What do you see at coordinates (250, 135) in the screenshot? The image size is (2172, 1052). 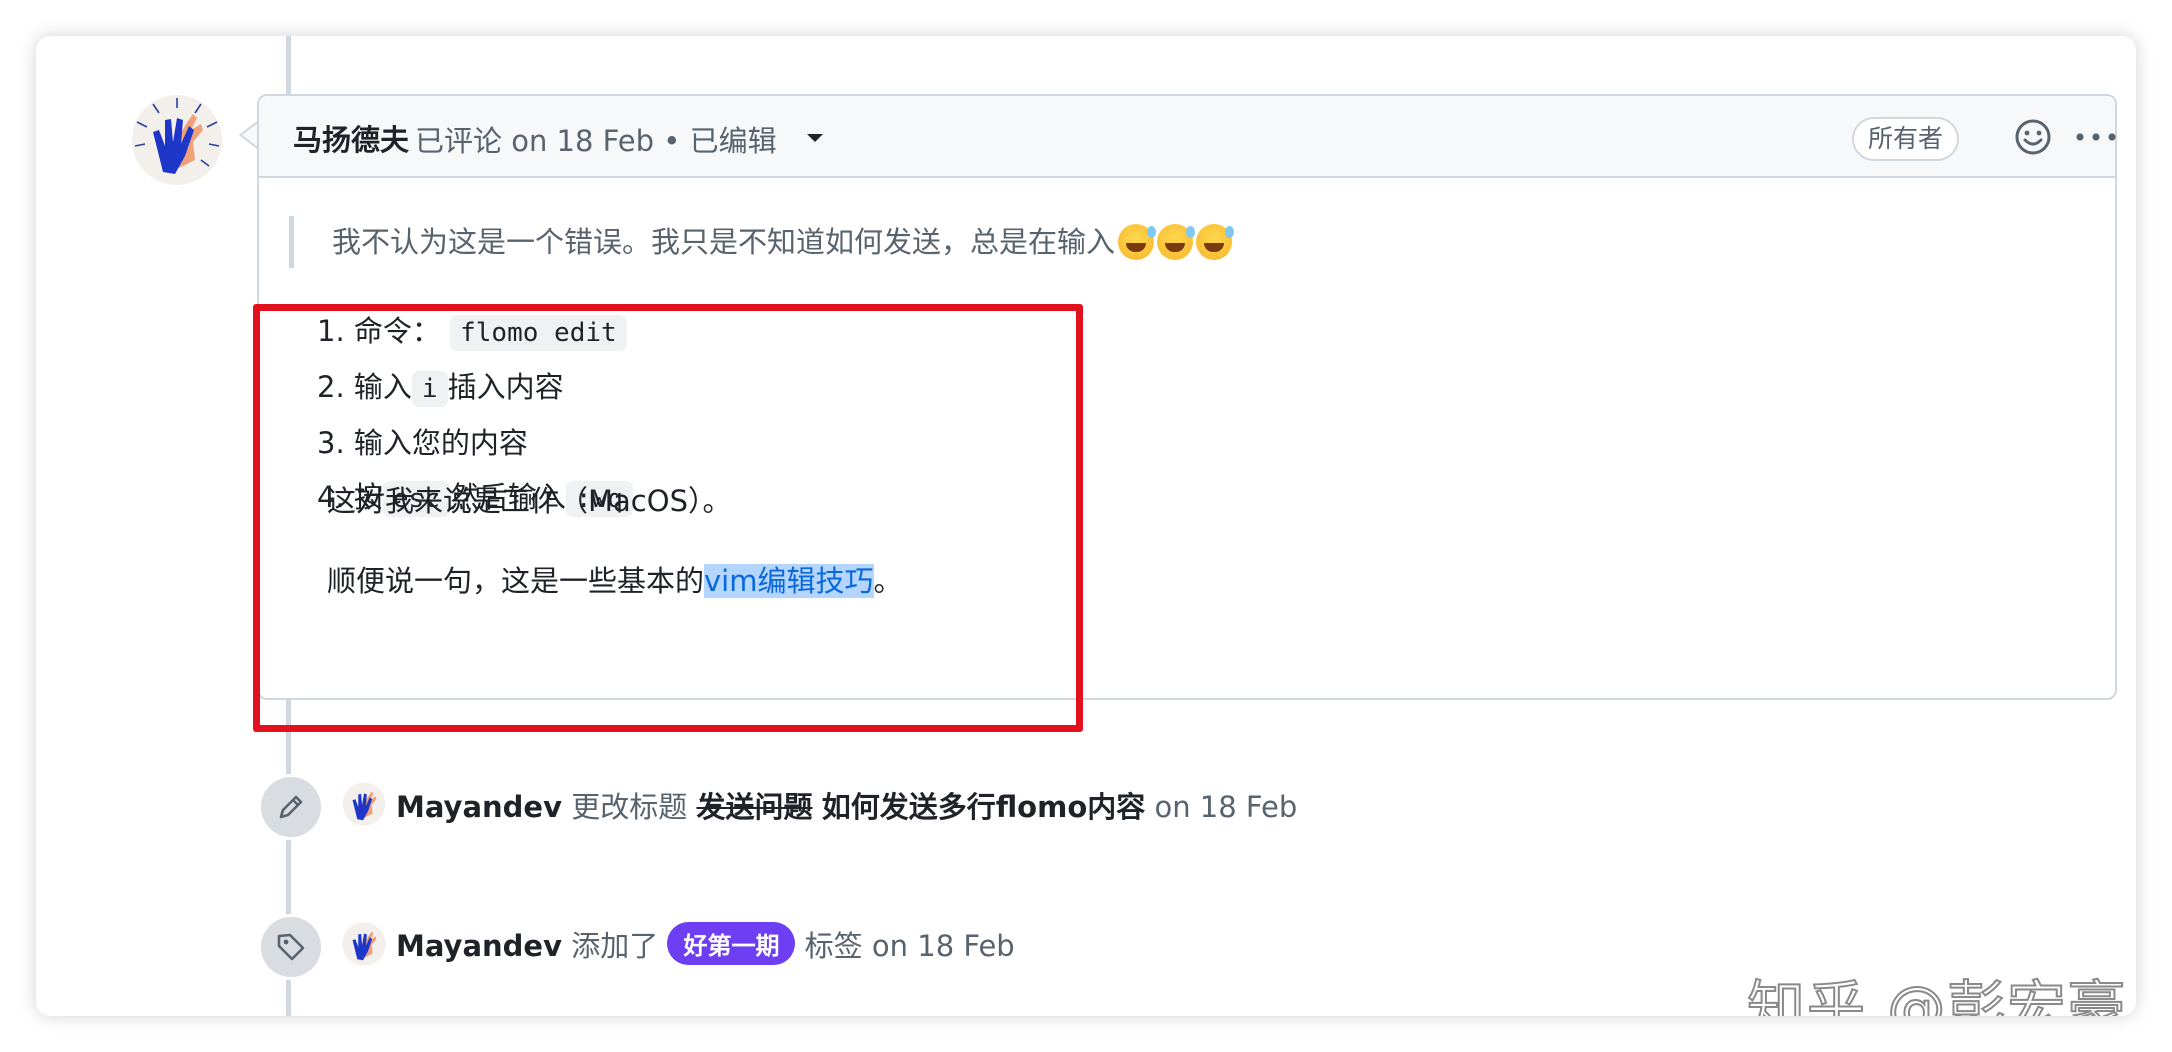 I see `comment-arrow-inner` at bounding box center [250, 135].